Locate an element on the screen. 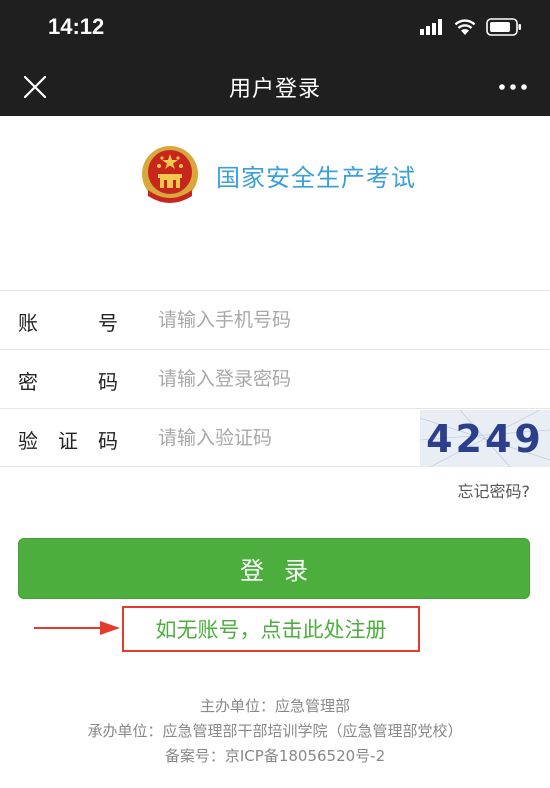  footer-organizer: 承办单位：应急管理部干部培训学院（应急管理部党校） is located at coordinates (275, 731).